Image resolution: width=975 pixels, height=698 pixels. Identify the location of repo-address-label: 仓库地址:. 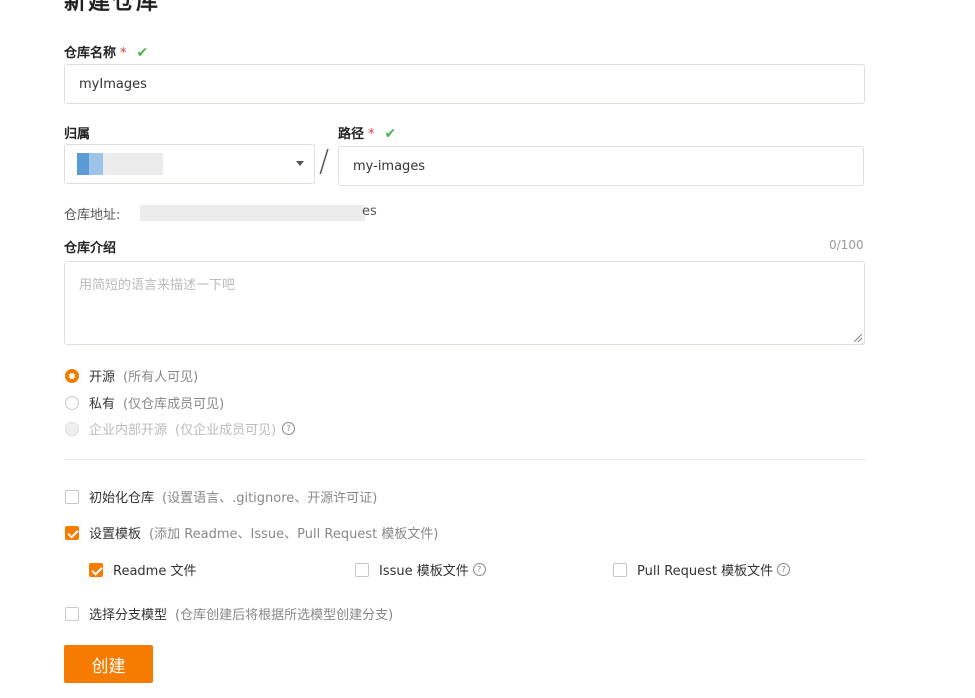
(92, 215).